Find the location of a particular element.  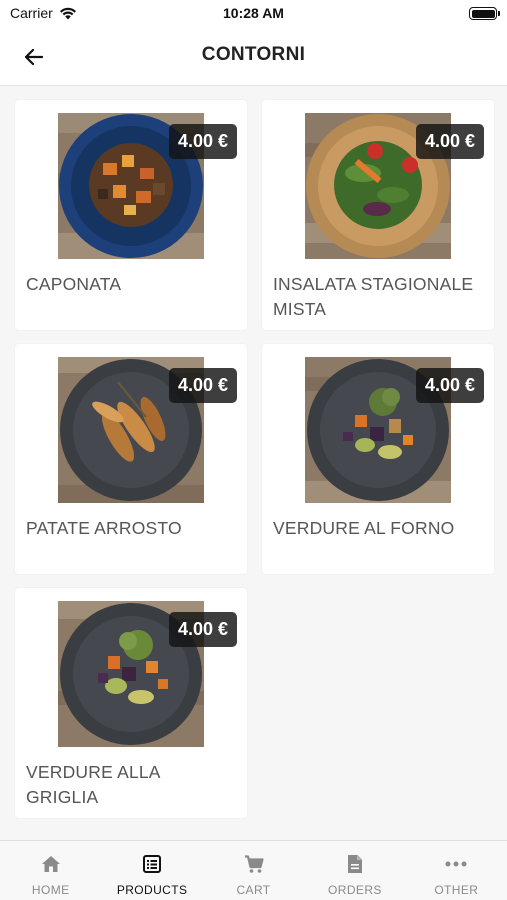

page-title: CONTORNI is located at coordinates (253, 54).